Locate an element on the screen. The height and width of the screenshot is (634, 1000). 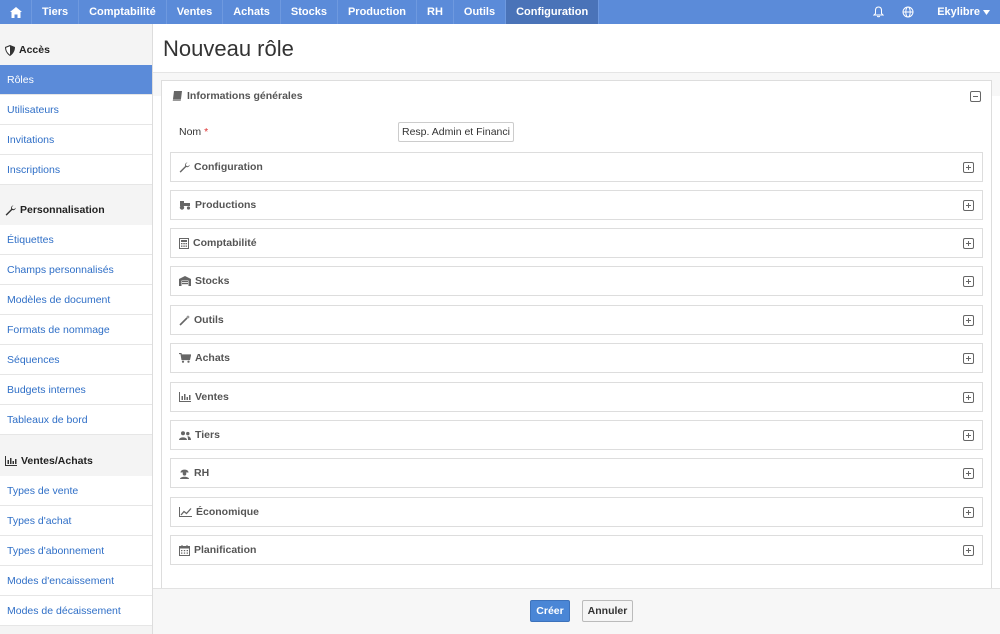
sidebar-item-etiquettes: Étiquettes is located at coordinates (76, 240).